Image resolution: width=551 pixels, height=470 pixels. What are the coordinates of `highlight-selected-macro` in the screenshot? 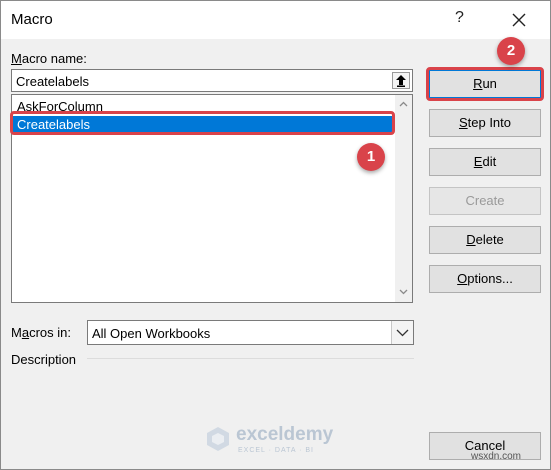 It's located at (202, 123).